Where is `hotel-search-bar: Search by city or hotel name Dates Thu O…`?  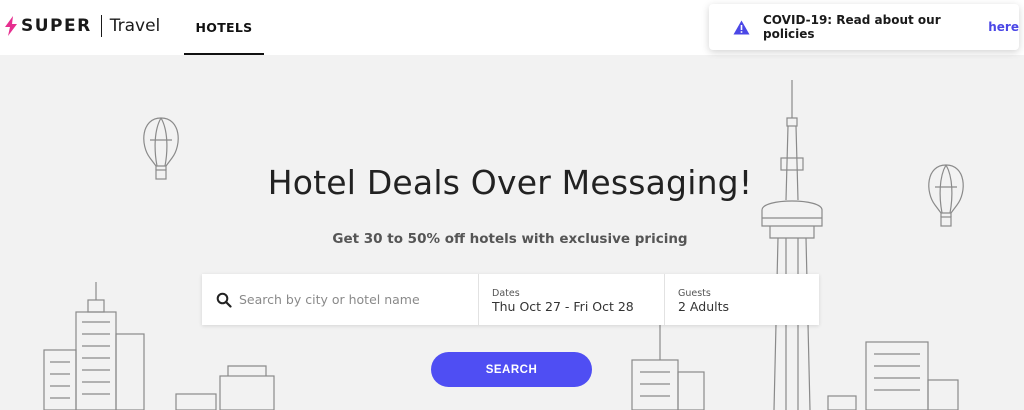 hotel-search-bar: Search by city or hotel name Dates Thu O… is located at coordinates (510, 299).